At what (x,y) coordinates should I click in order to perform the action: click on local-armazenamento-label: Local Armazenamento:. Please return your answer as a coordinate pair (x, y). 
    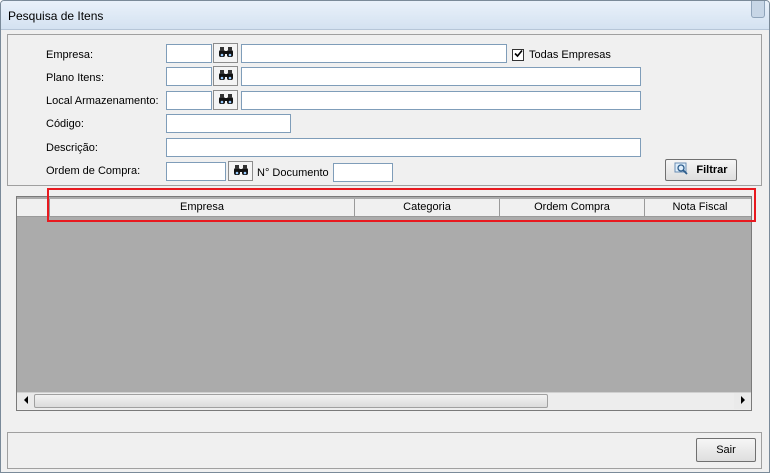
    Looking at the image, I should click on (102, 101).